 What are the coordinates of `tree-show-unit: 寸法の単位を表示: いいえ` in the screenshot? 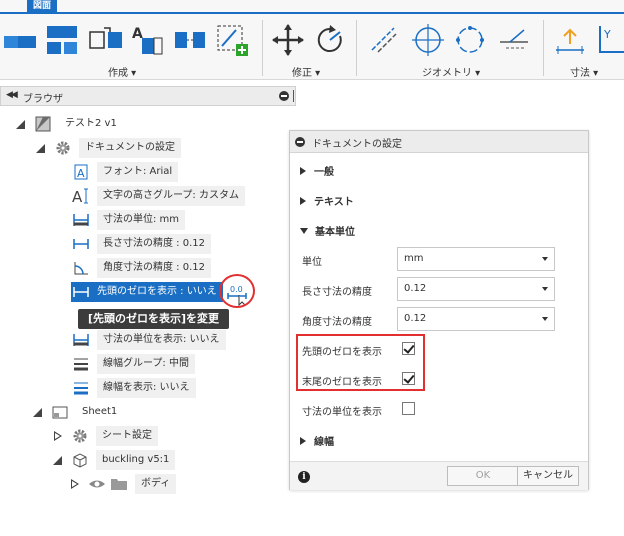 It's located at (148, 340).